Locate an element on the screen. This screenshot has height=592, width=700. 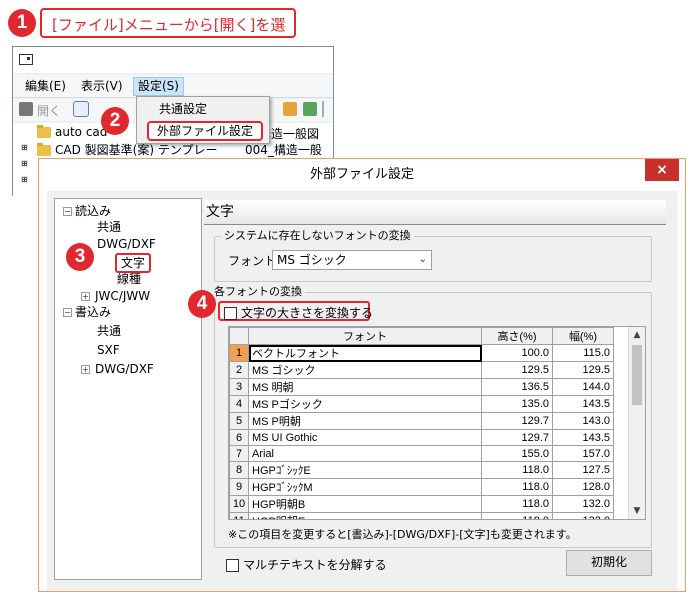
cell-height: 136.5 is located at coordinates (517, 387).